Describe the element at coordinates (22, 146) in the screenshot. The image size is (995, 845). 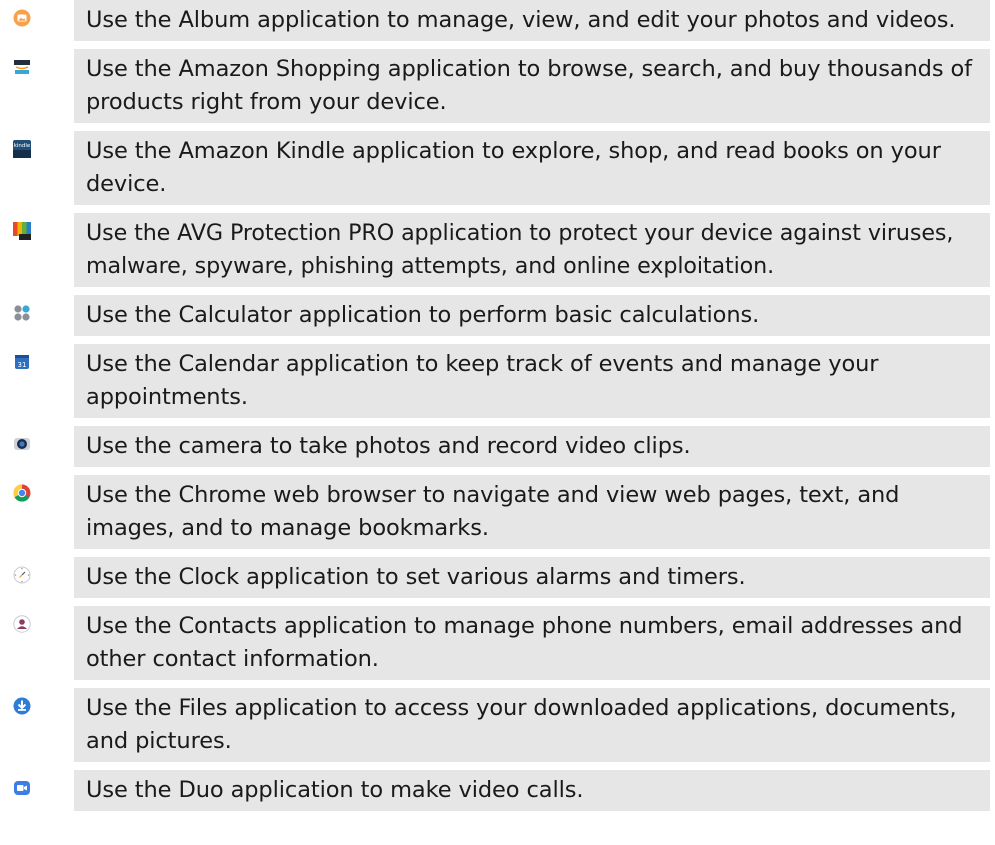
I see `kindle-icon-text: kindle` at that location.